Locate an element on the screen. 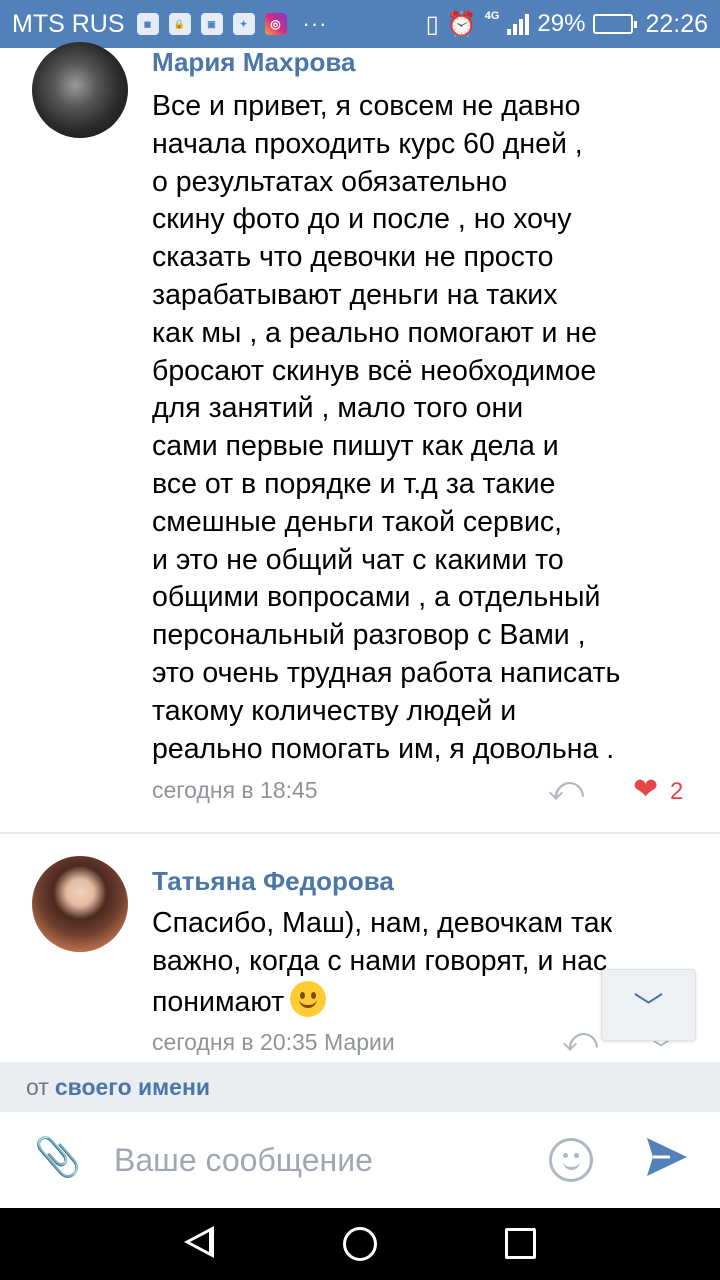 Image resolution: width=720 pixels, height=1280 pixels. comment-line: такому количеству людей и is located at coordinates (334, 710).